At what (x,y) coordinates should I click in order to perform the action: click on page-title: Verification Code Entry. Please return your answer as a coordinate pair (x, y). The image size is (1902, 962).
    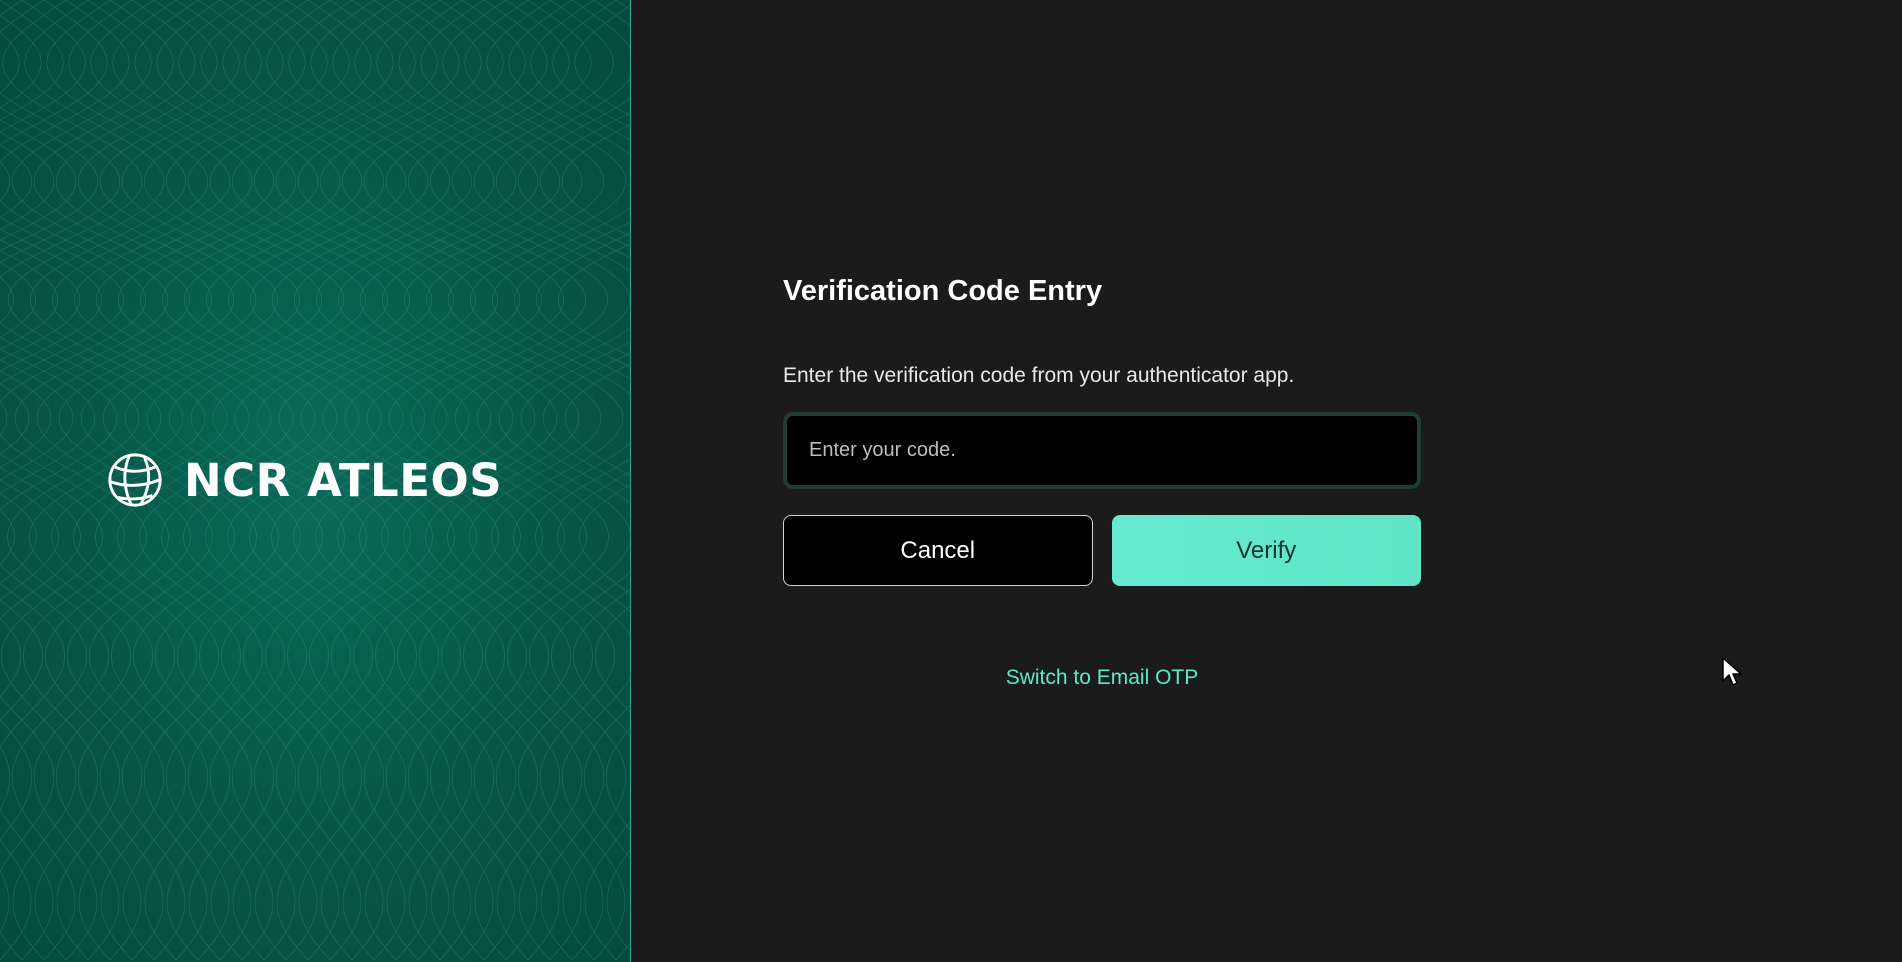
    Looking at the image, I should click on (943, 291).